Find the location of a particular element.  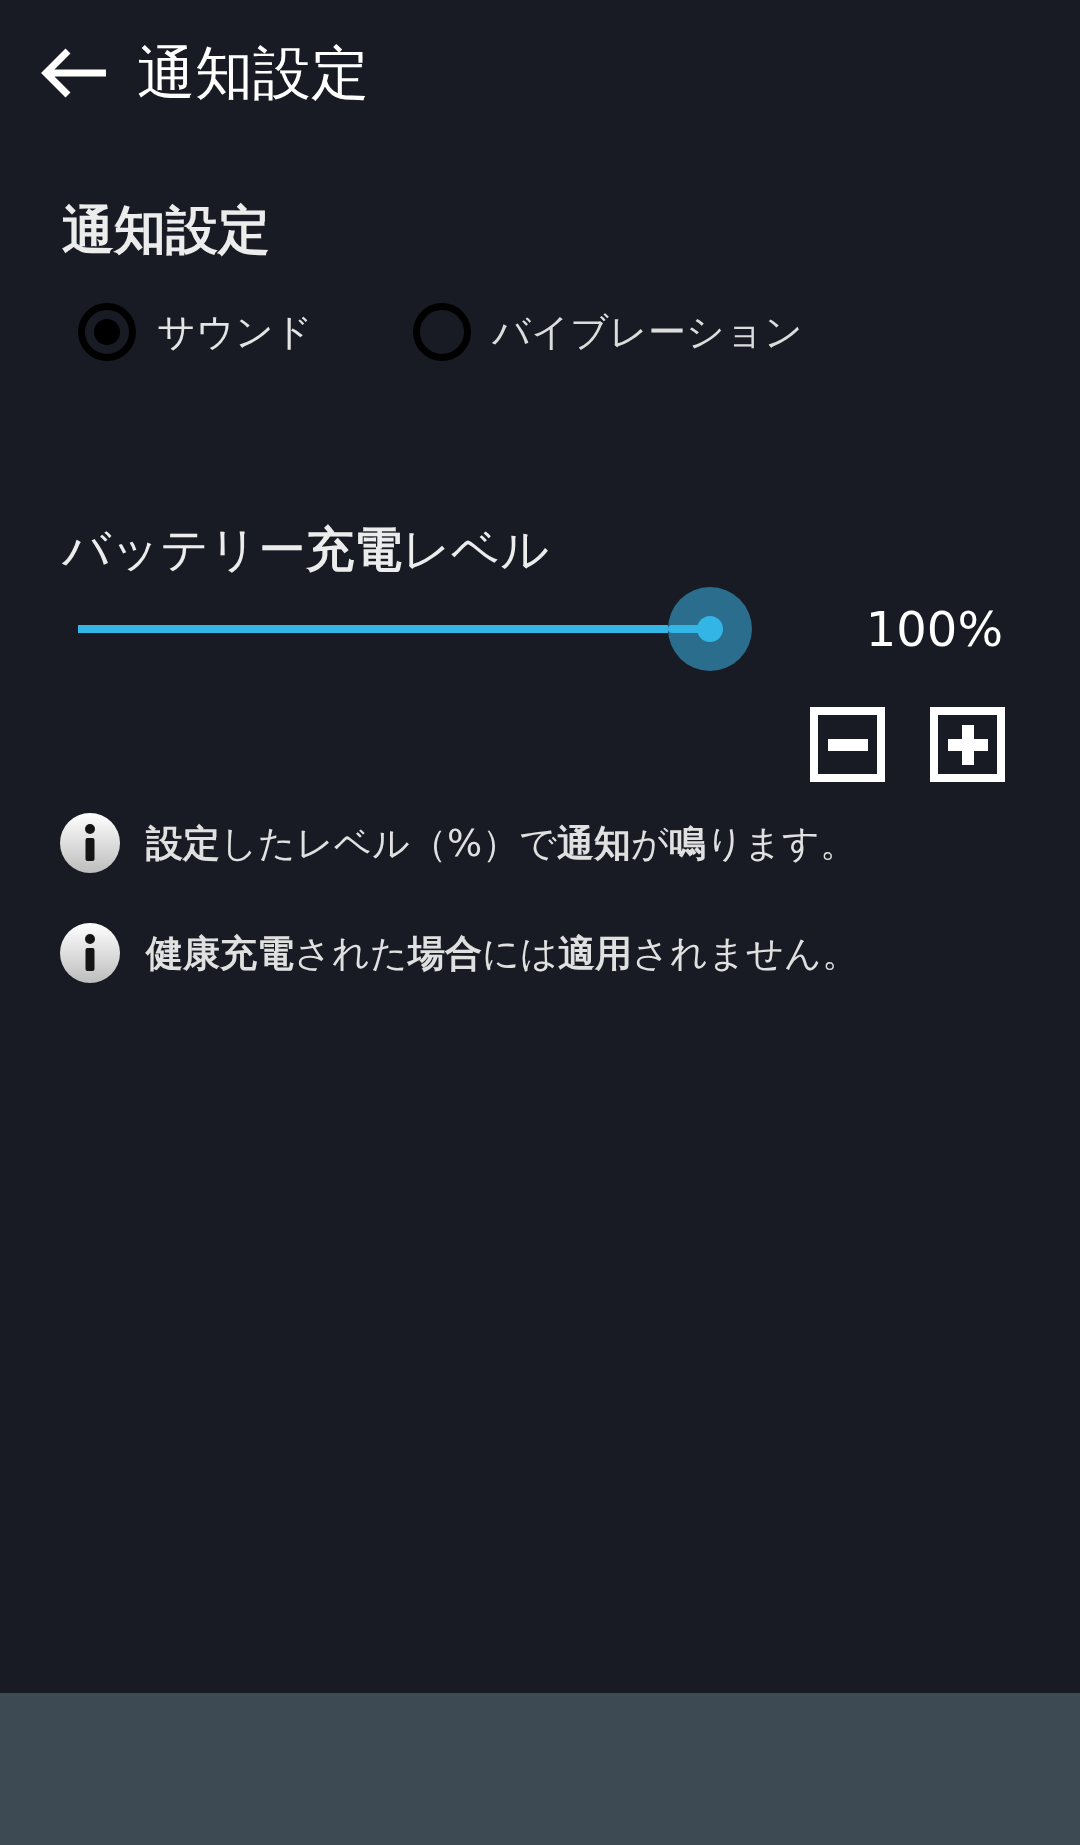

minus-icon is located at coordinates (847, 744).